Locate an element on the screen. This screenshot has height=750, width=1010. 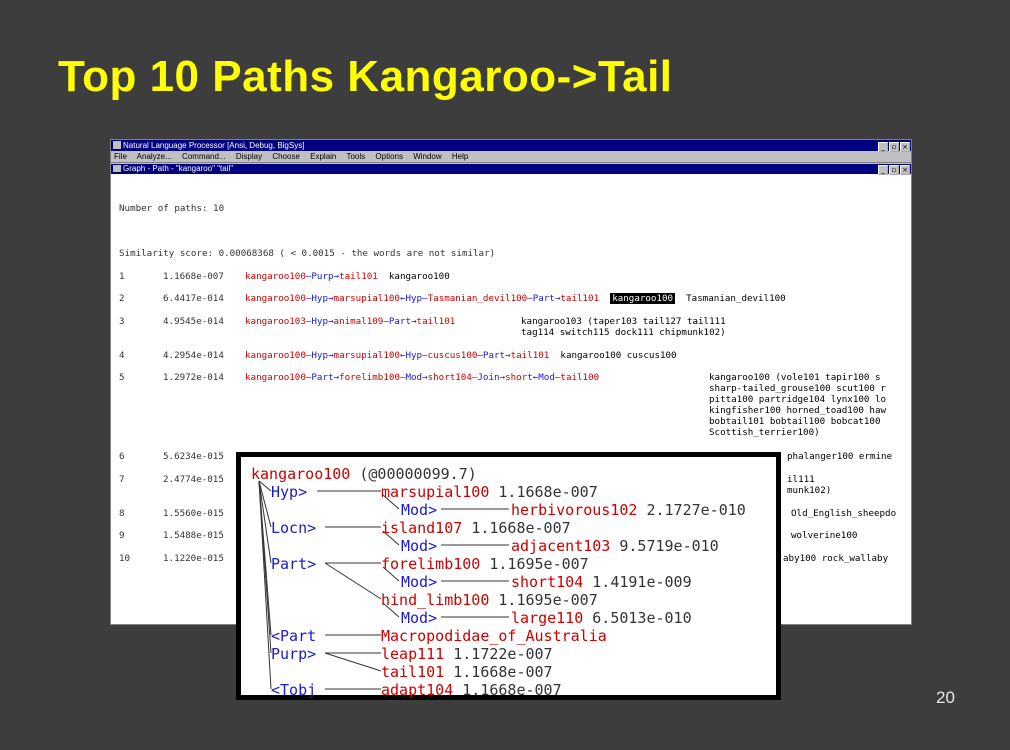
relation-part-inverse: <Part is located at coordinates (294, 636).